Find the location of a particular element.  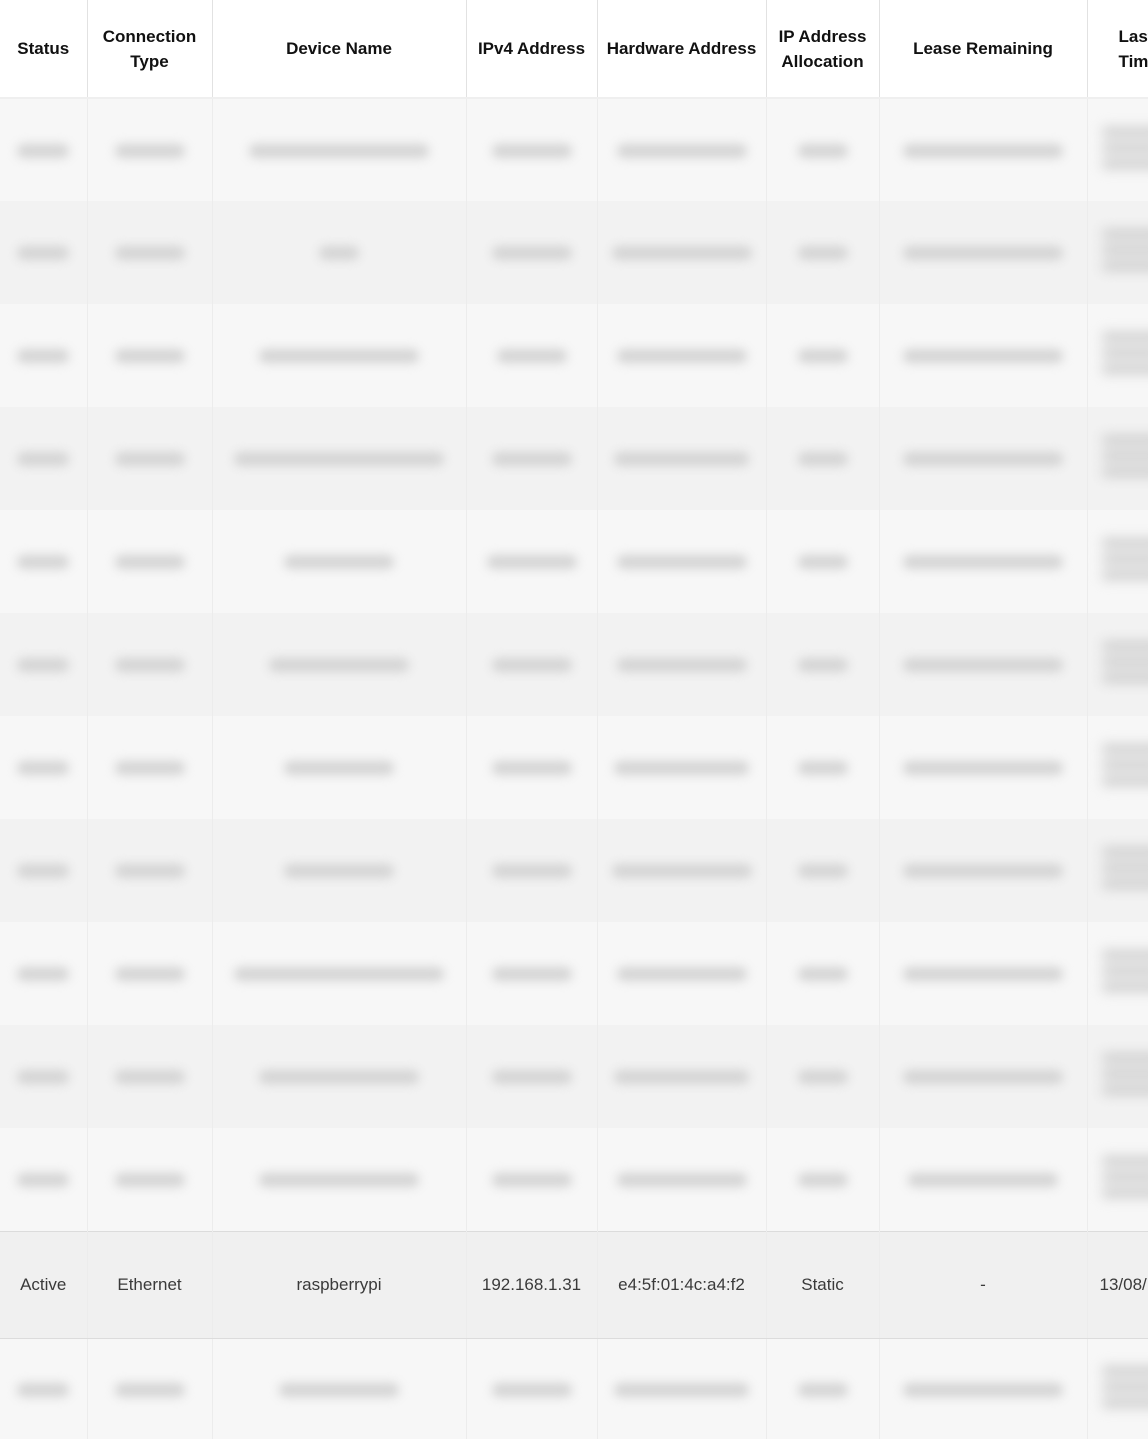

cell-device-name: raspberrypi is located at coordinates (339, 1284).